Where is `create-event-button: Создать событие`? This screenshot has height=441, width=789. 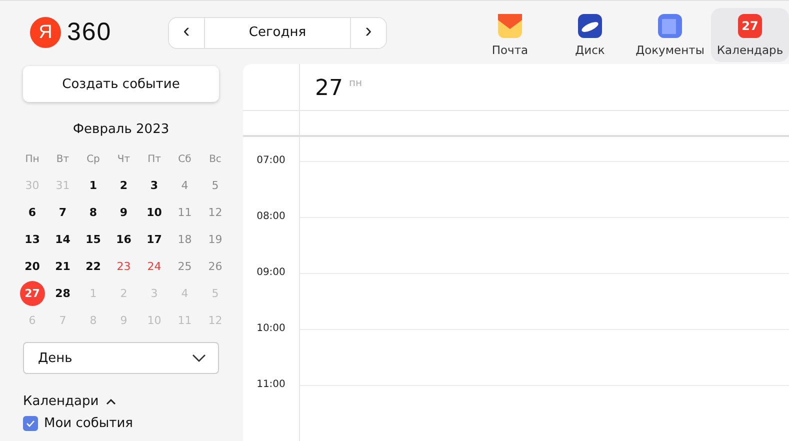 create-event-button: Создать событие is located at coordinates (121, 84).